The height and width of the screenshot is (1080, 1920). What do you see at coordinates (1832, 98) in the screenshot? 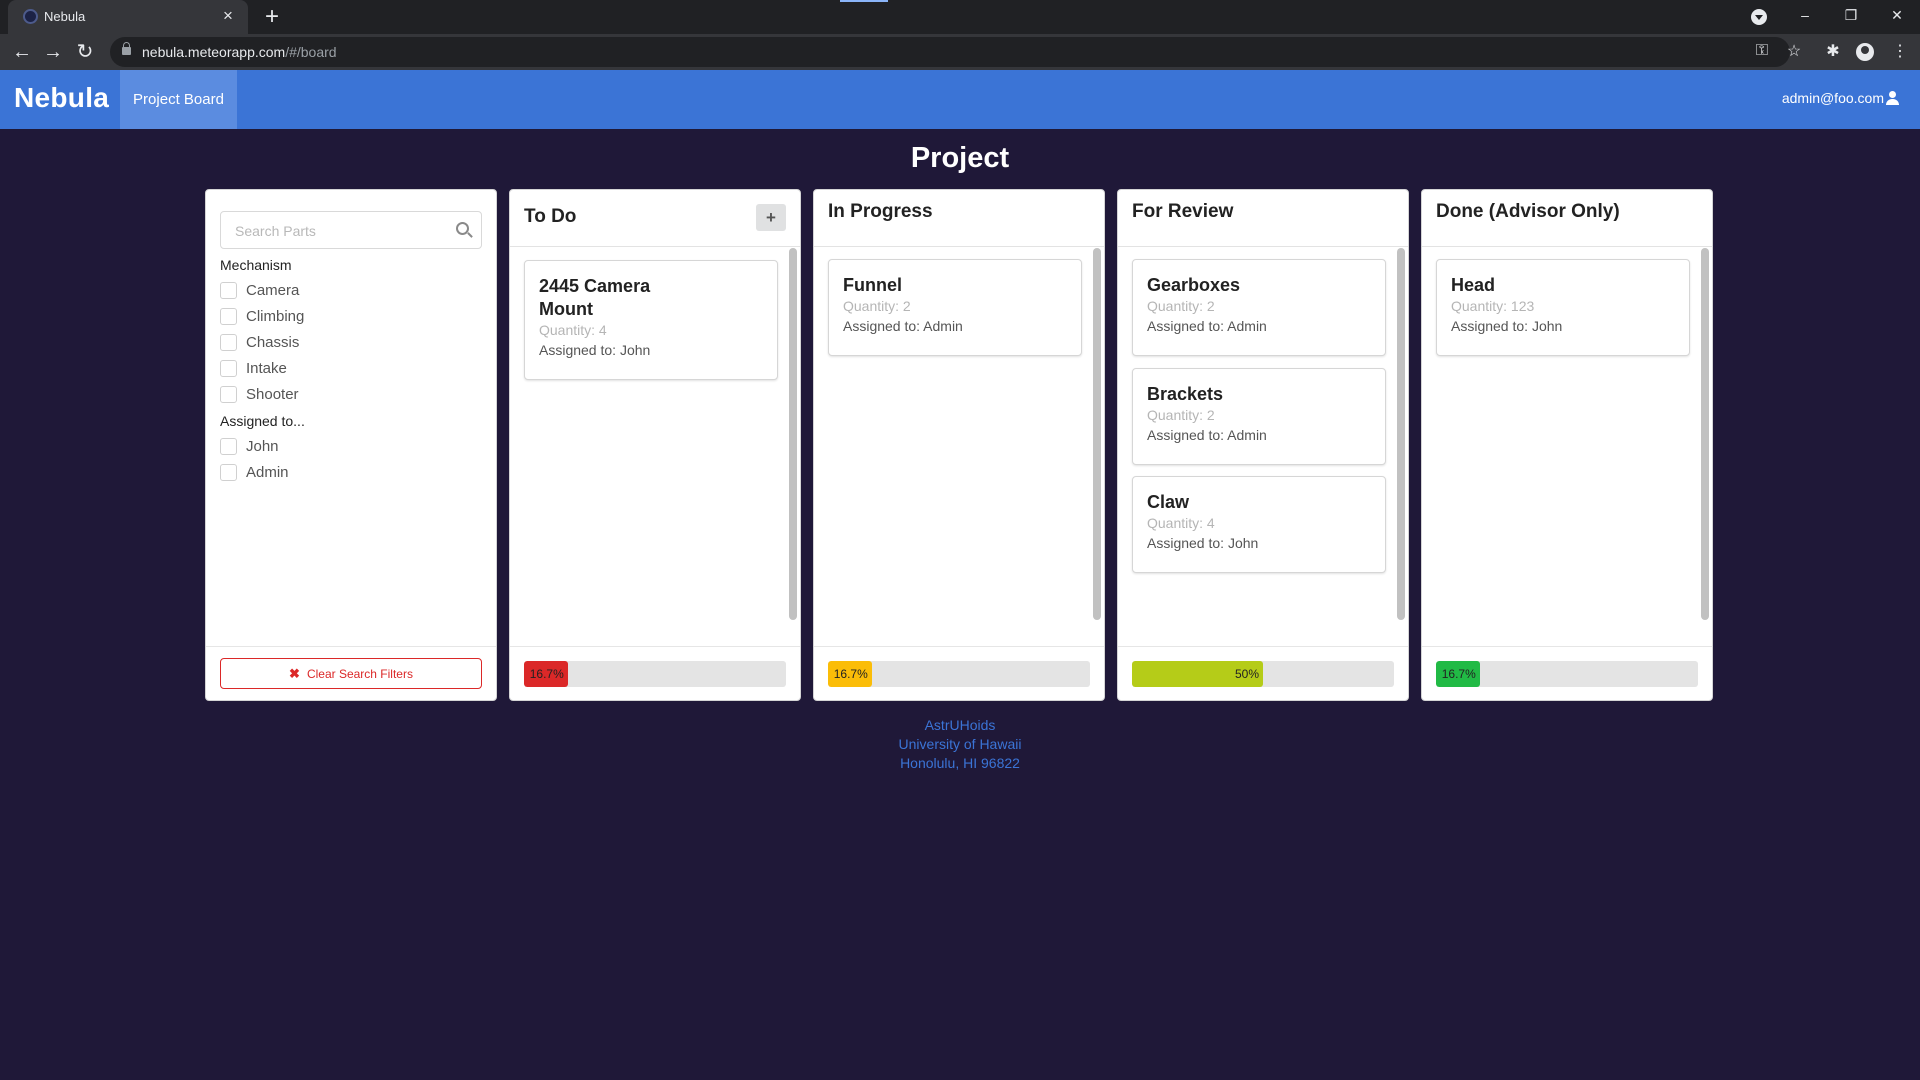
I see `user-email: admin@foo.com` at bounding box center [1832, 98].